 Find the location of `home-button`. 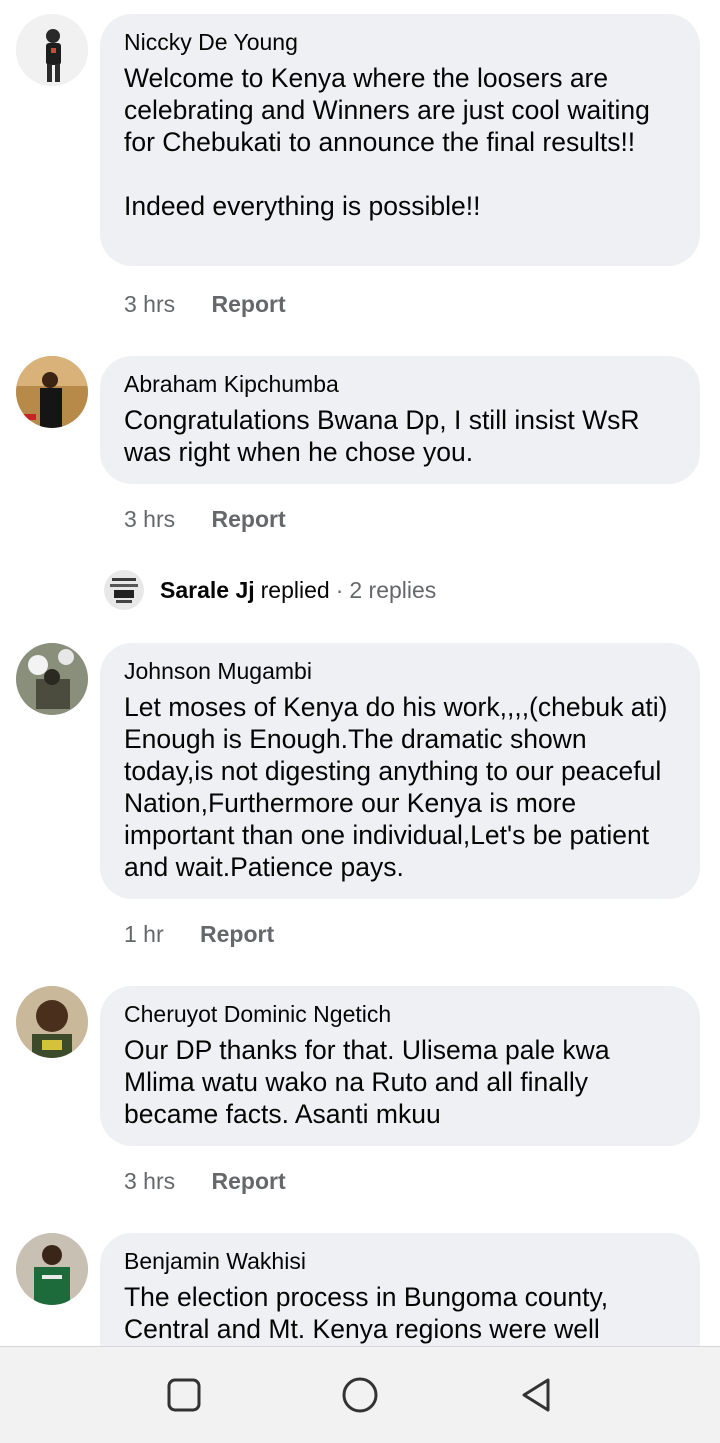

home-button is located at coordinates (360, 1395).